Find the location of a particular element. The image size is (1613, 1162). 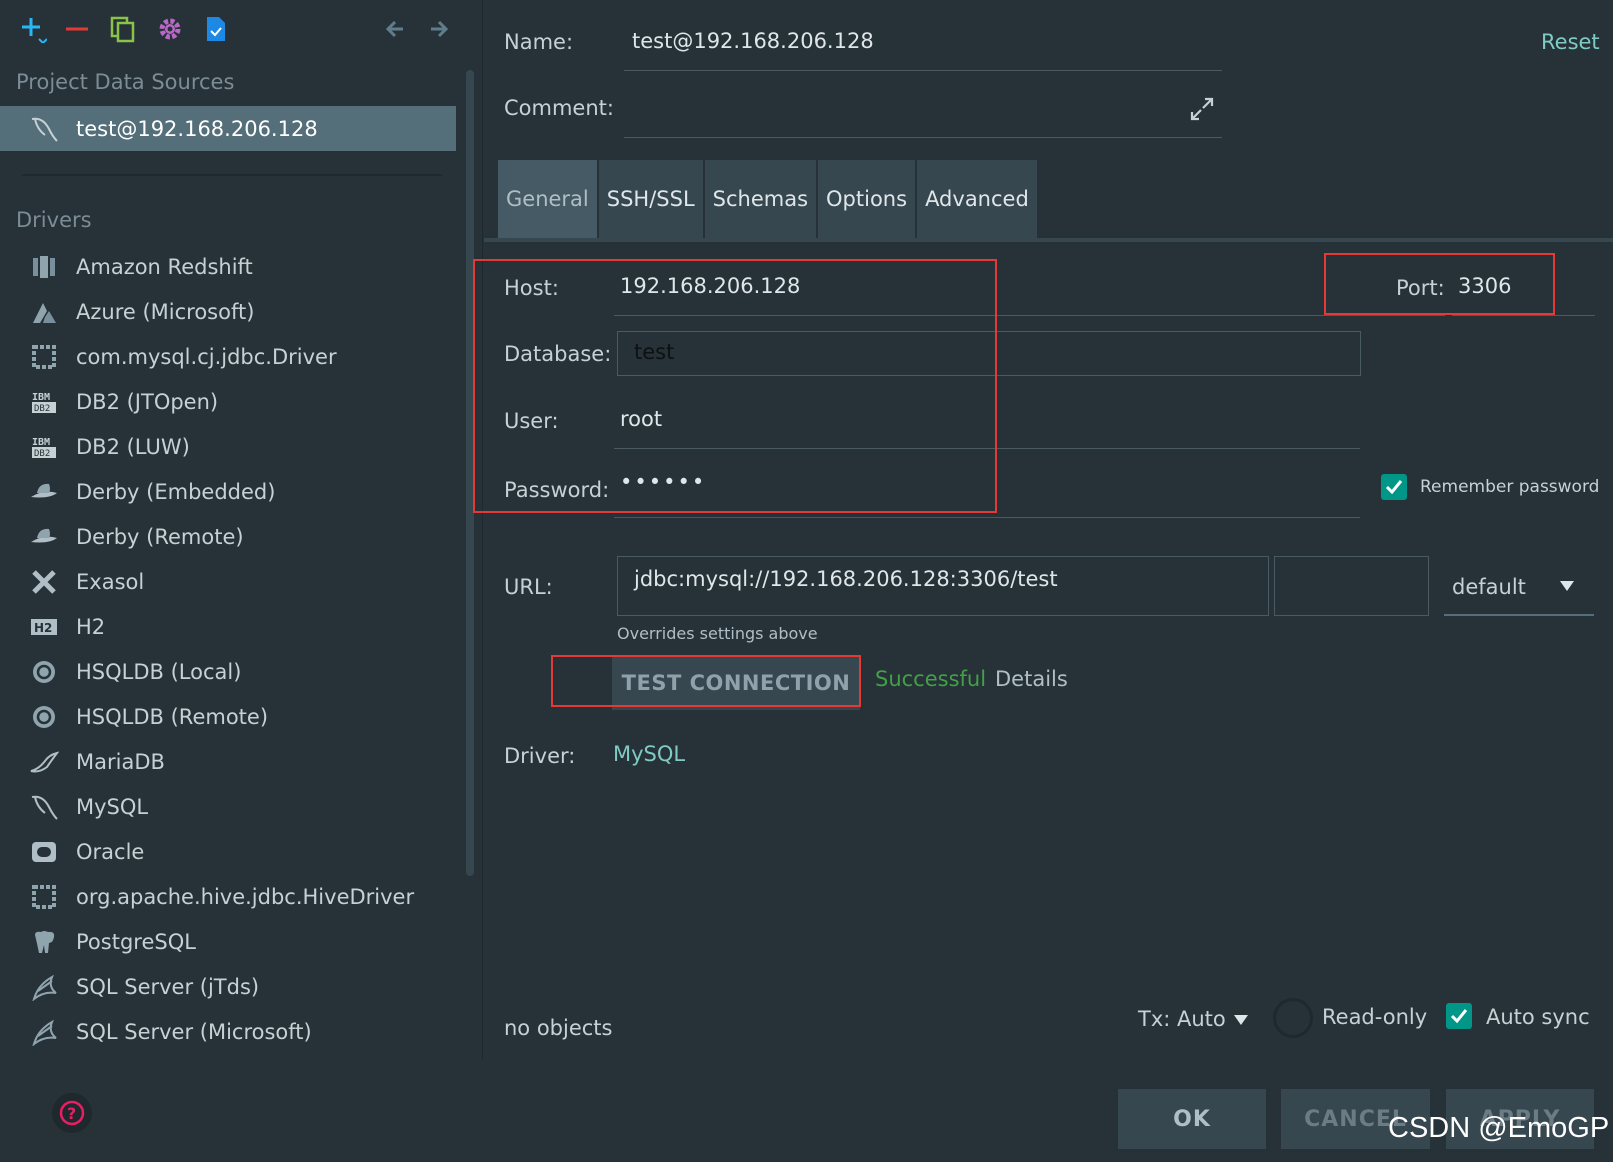

driver-label: H2 is located at coordinates (91, 626).